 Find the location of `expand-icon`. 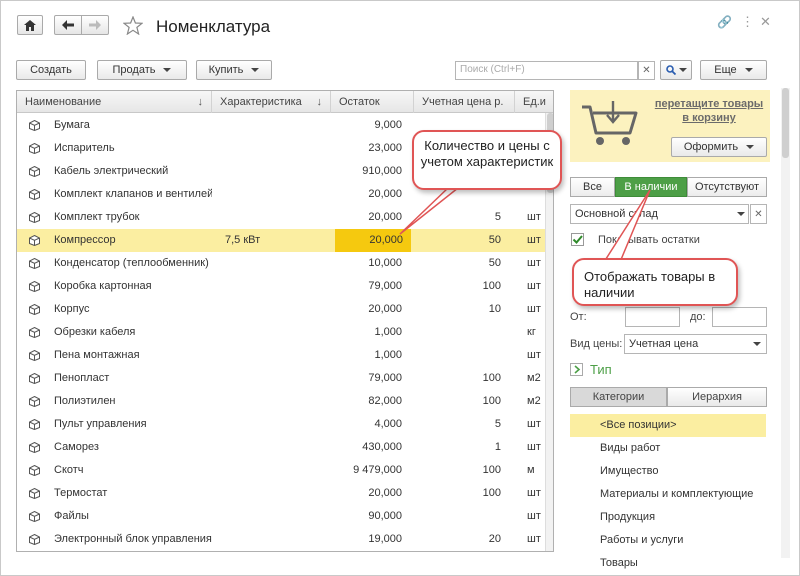

expand-icon is located at coordinates (576, 369).